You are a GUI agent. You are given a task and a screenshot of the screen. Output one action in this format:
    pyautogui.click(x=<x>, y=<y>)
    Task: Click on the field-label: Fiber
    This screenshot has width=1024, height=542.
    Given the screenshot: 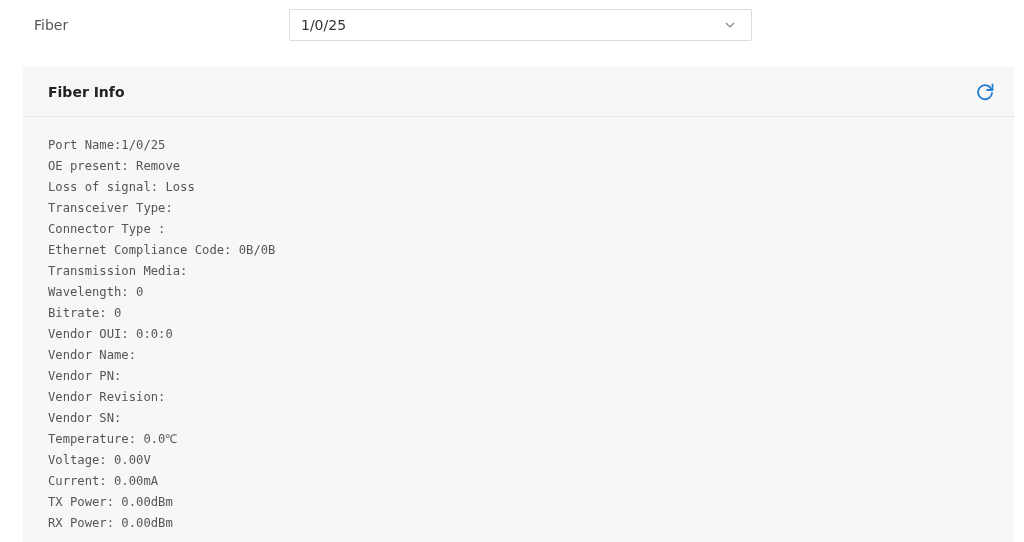 What is the action you would take?
    pyautogui.click(x=51, y=25)
    